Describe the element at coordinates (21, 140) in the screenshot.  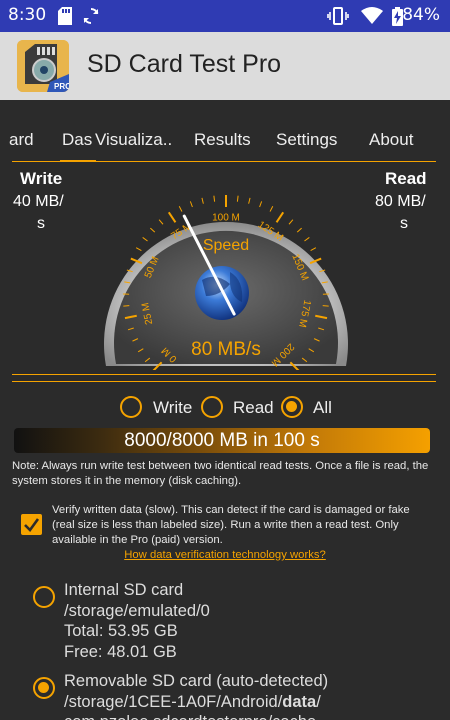
I see `tab-card: ard` at that location.